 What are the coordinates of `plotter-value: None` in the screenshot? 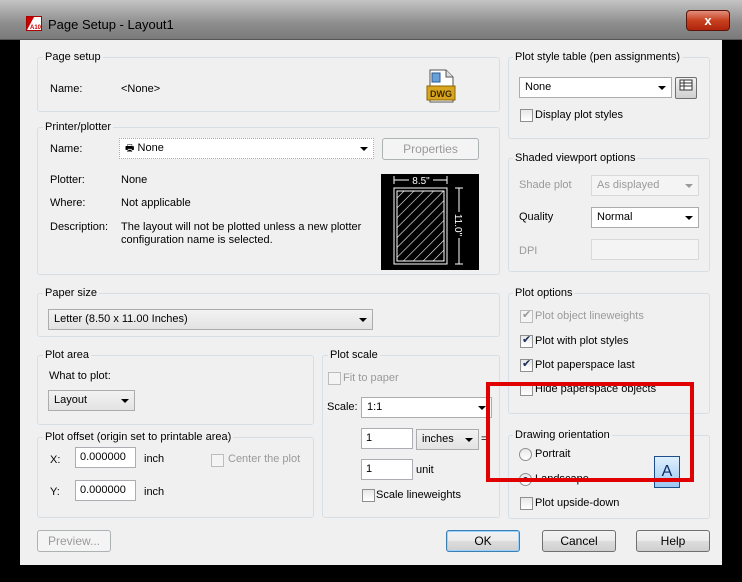 It's located at (134, 180).